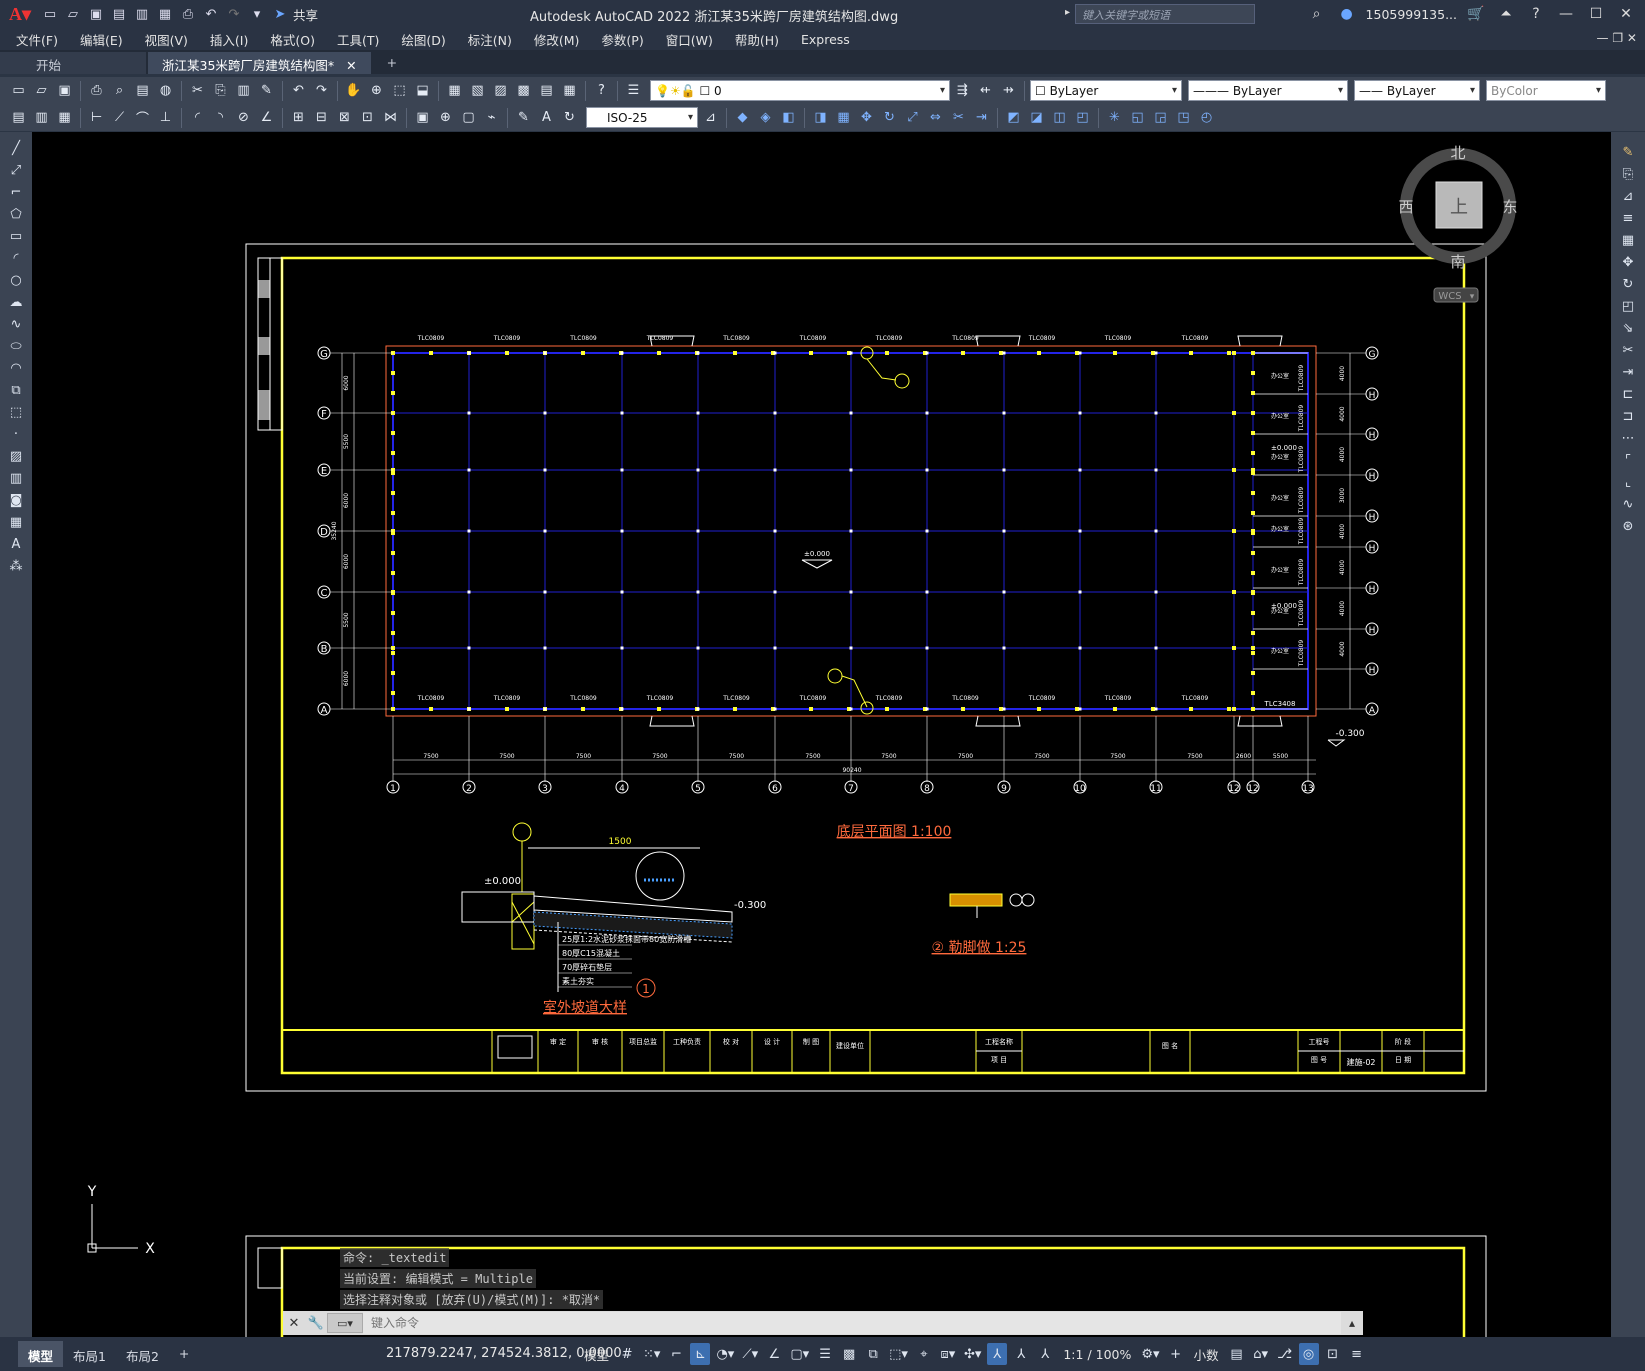 The image size is (1645, 1371). I want to click on save-as-icon: ▤, so click(119, 14).